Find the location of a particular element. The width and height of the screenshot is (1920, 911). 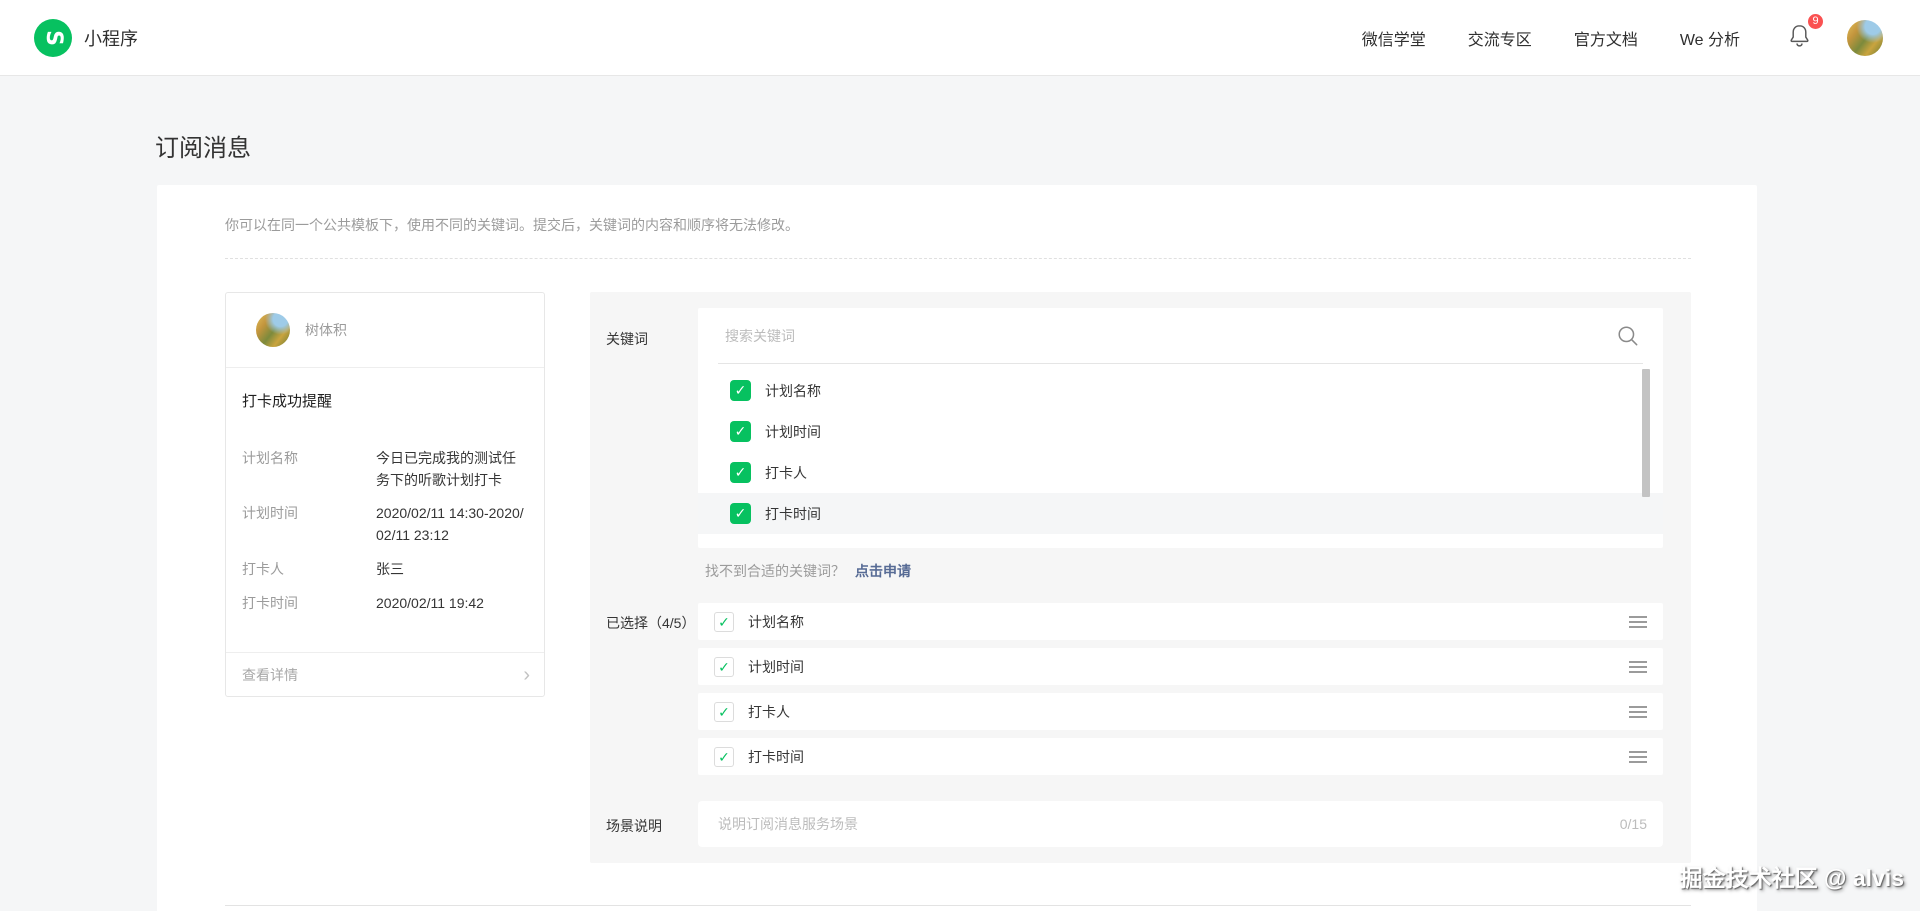

selected-item-row: ✓ 打卡时间 is located at coordinates (1180, 756).